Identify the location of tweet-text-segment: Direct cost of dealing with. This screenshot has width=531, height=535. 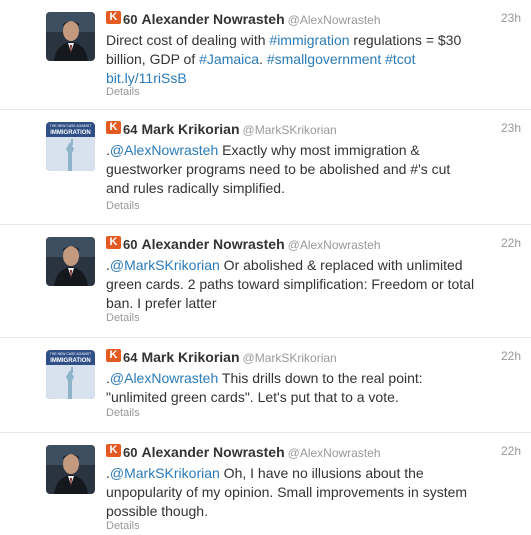
(188, 40).